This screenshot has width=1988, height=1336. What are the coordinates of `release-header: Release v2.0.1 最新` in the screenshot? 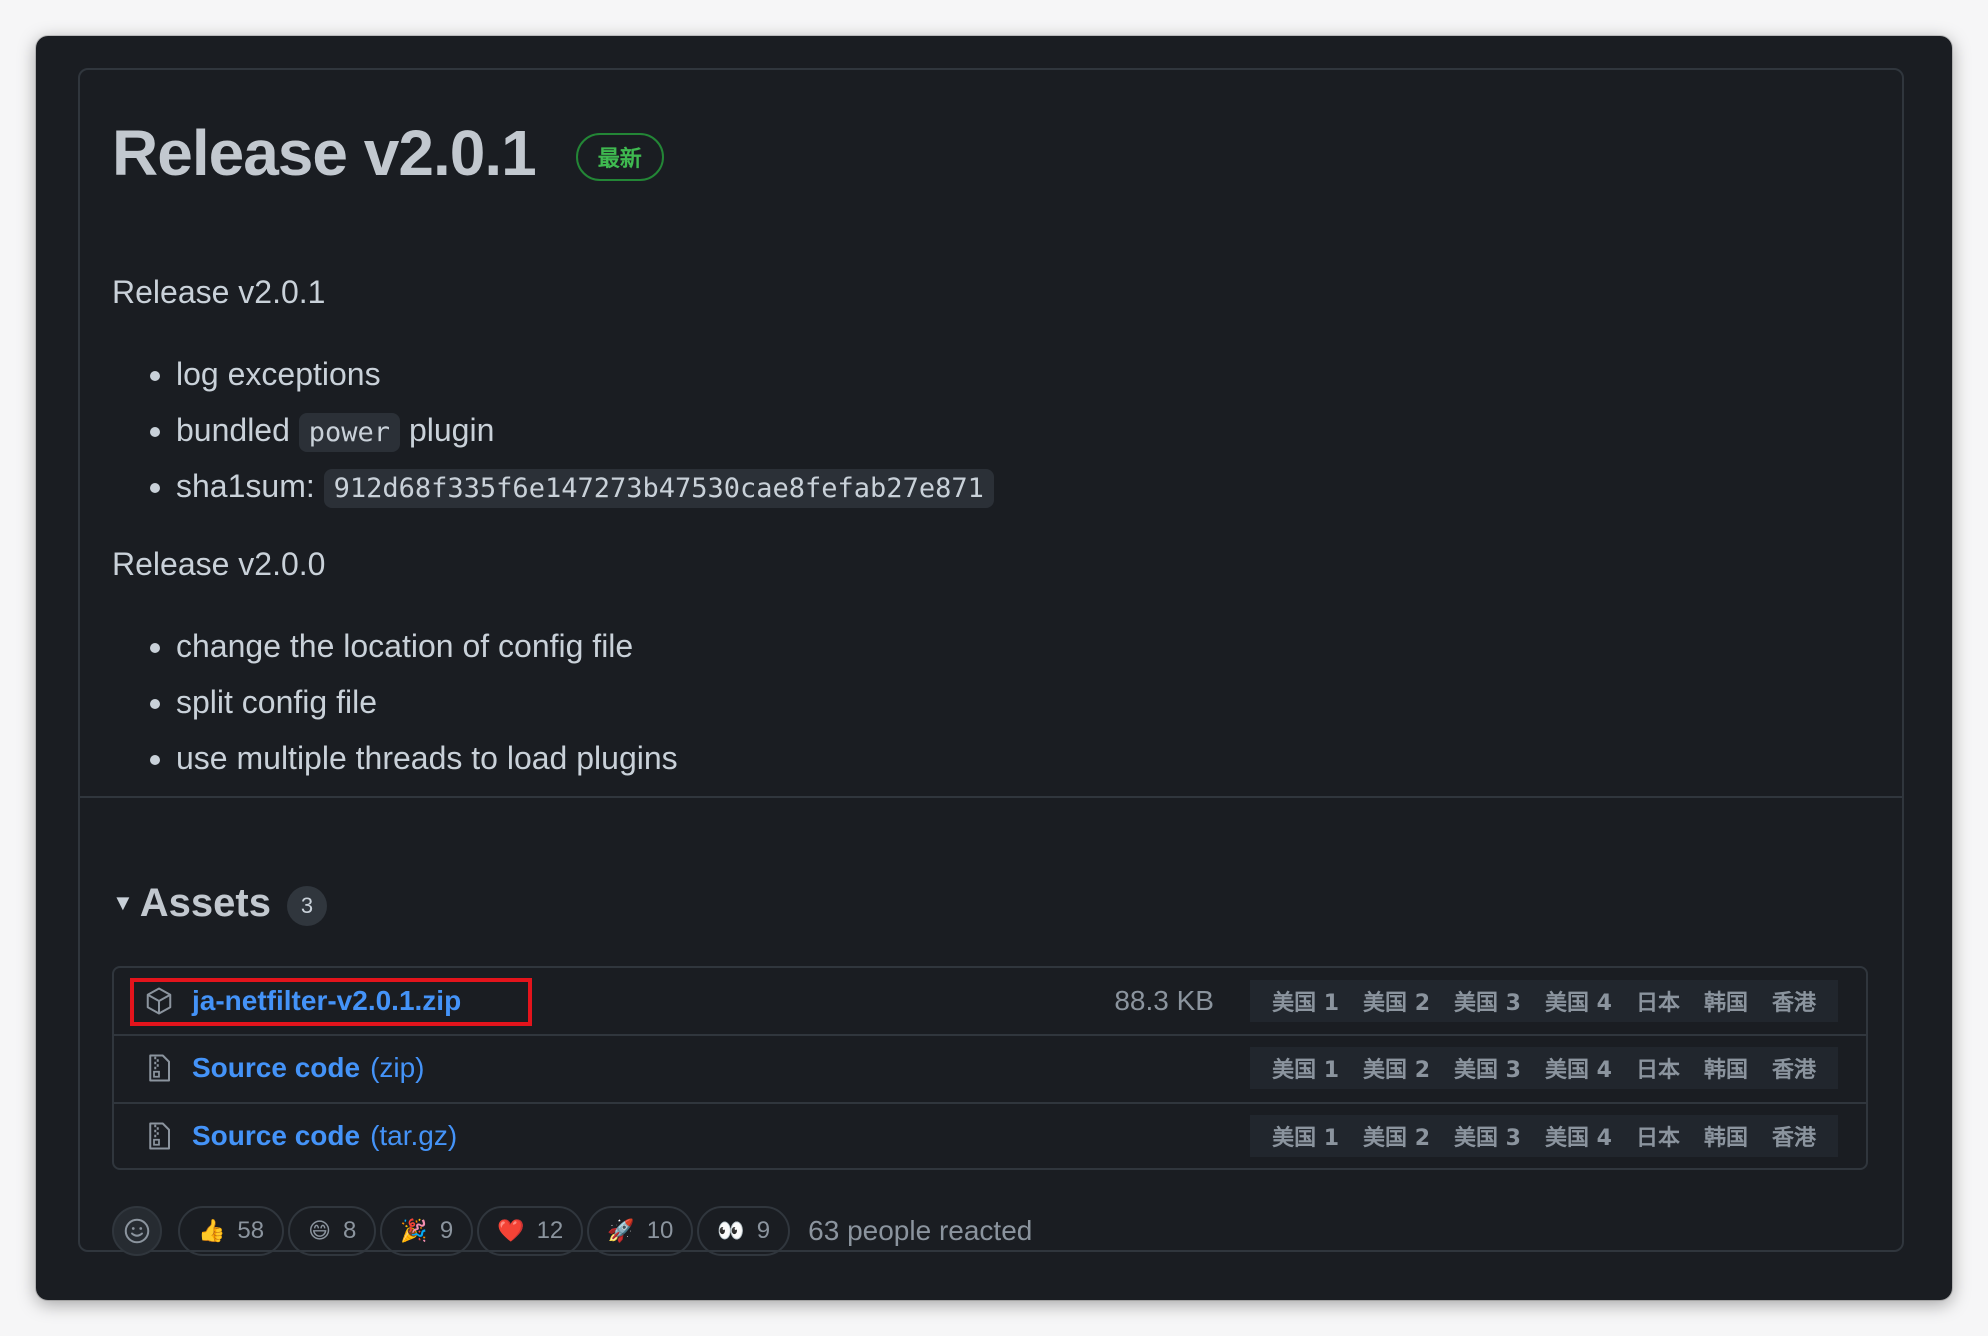 It's located at (388, 153).